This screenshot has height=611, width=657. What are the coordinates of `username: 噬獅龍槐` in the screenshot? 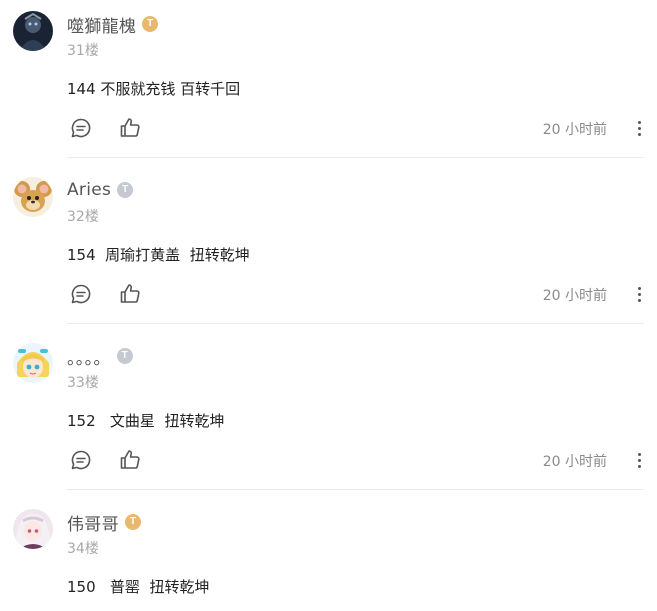 It's located at (101, 24).